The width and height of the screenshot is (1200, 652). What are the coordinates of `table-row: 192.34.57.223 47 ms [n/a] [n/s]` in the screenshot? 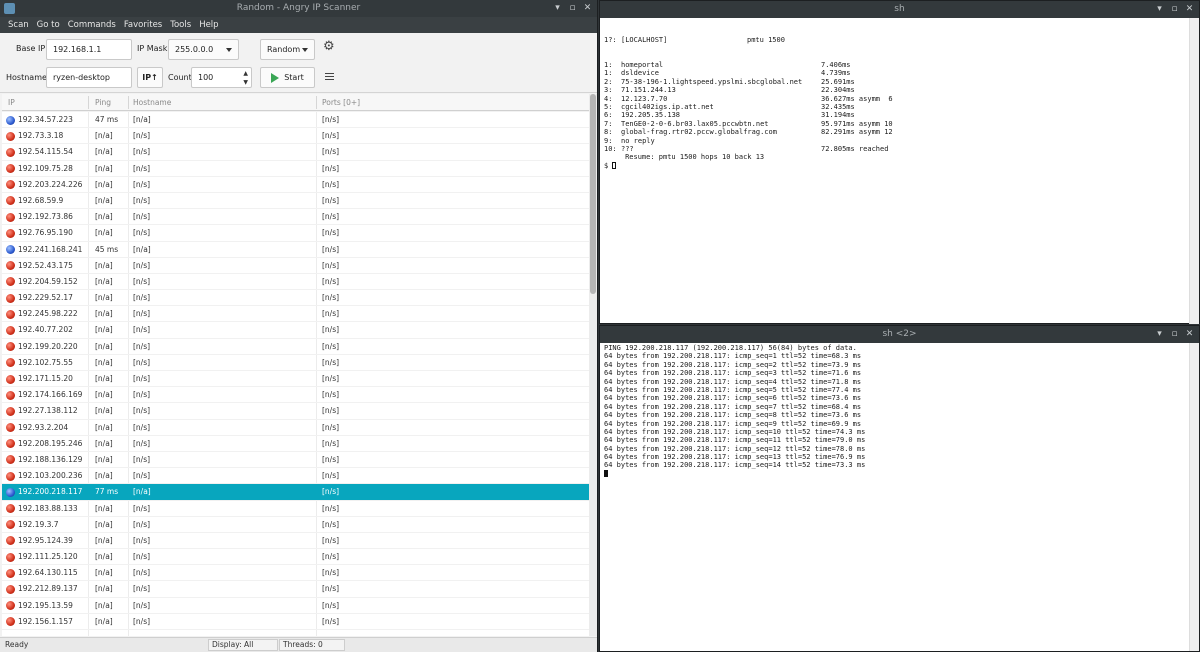 It's located at (295, 120).